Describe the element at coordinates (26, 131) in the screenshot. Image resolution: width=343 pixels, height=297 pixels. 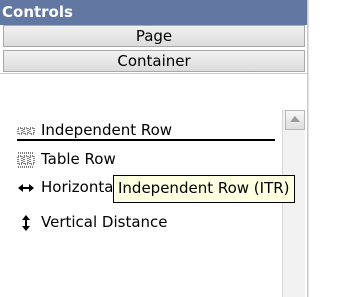
I see `independent-row-icon` at that location.